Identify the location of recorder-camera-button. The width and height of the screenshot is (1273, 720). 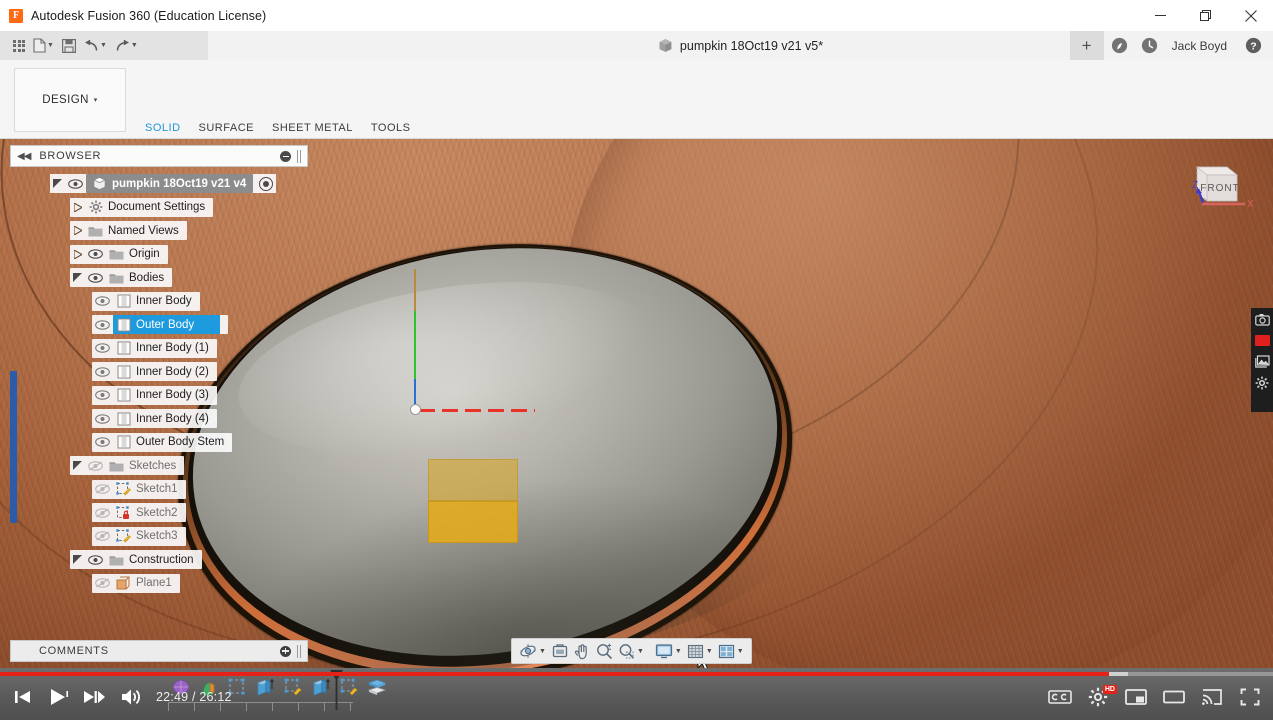
(1262, 319).